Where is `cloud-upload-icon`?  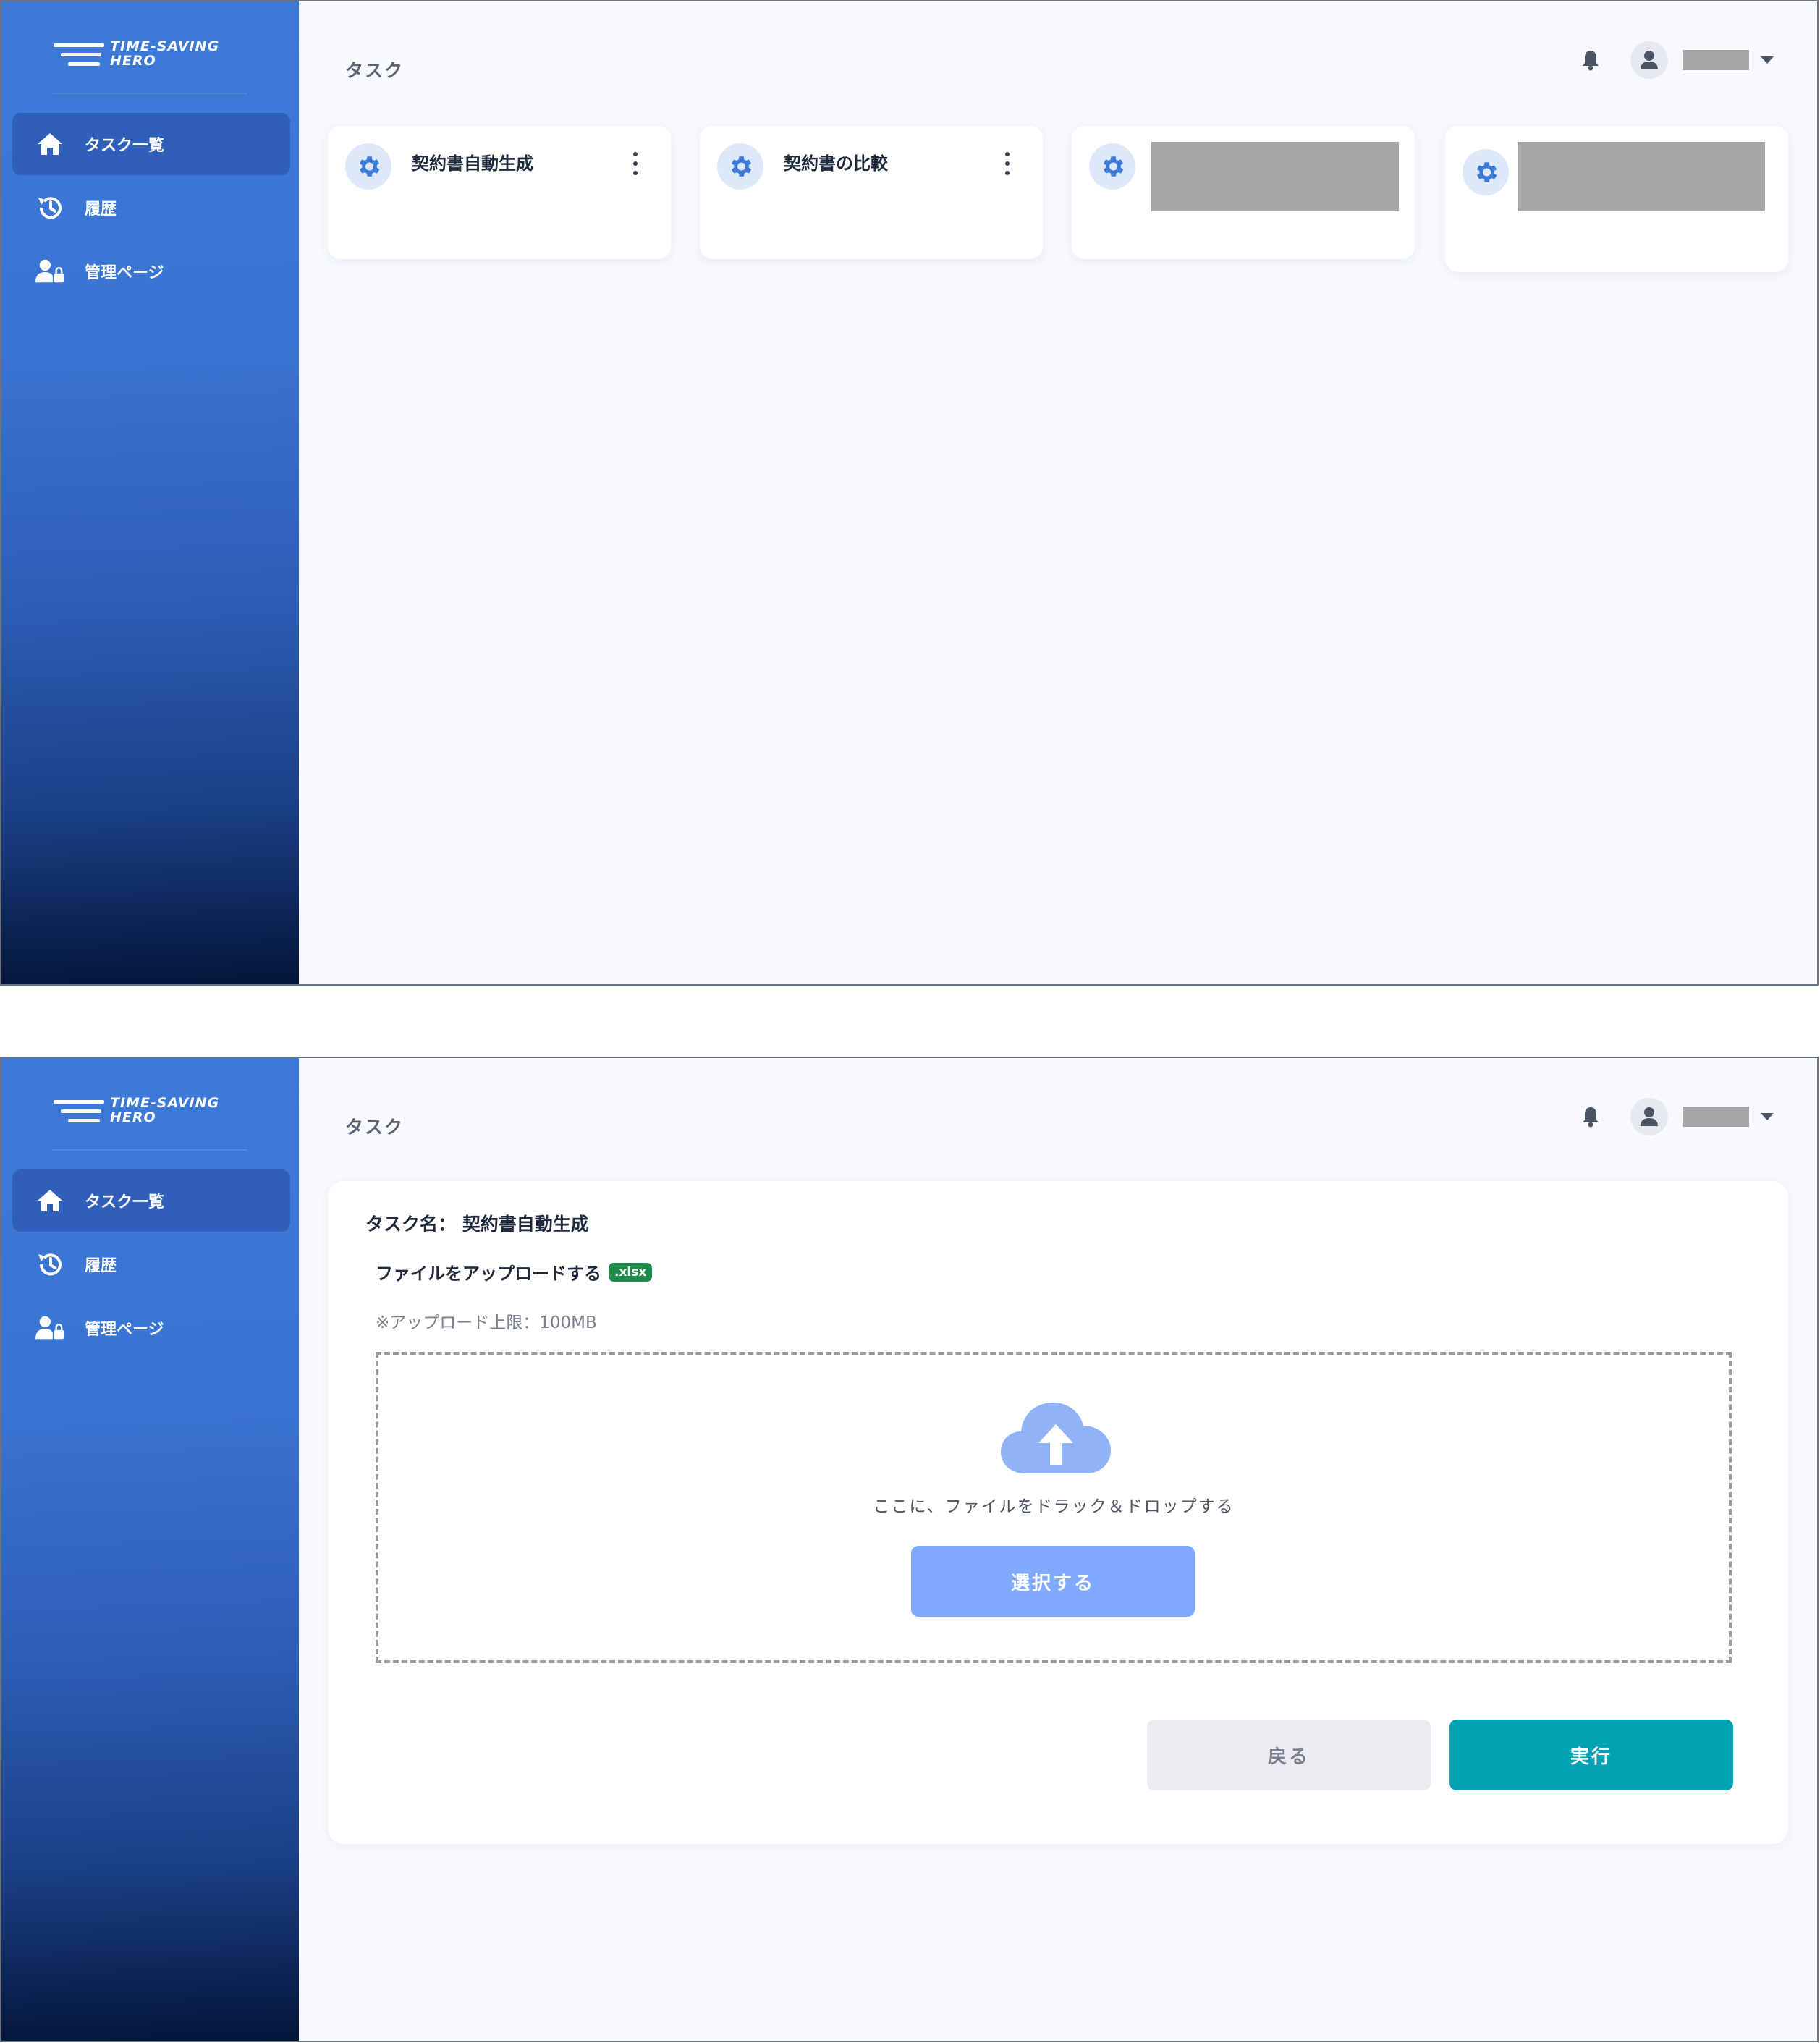 cloud-upload-icon is located at coordinates (1056, 1438).